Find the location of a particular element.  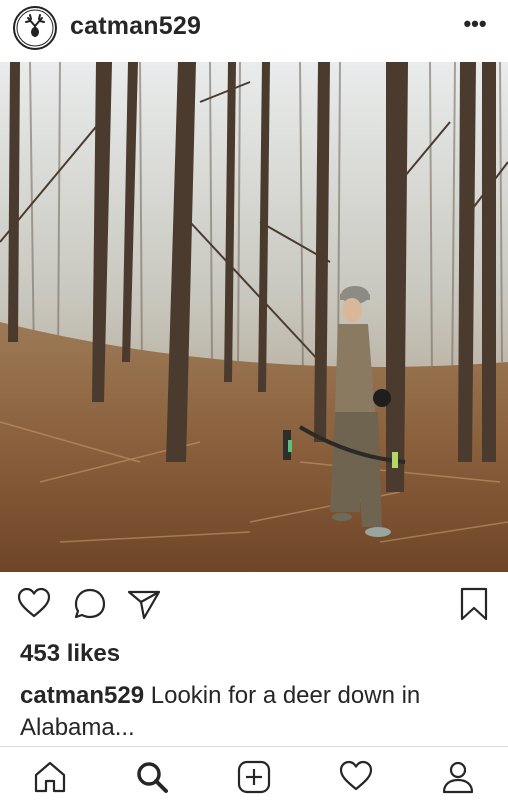

bookmark-icon is located at coordinates (474, 604).